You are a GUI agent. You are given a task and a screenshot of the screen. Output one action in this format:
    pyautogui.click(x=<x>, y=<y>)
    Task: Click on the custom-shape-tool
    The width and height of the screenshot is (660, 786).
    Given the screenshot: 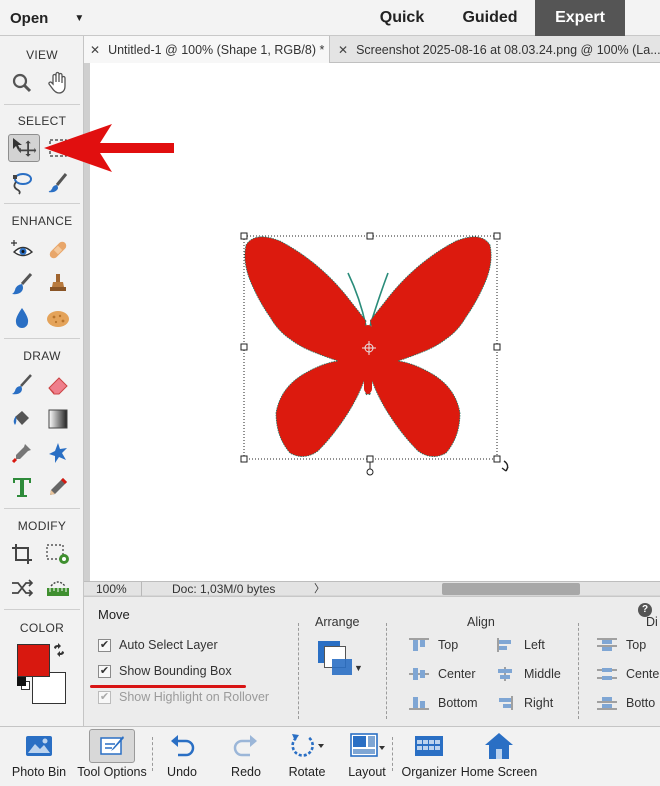 What is the action you would take?
    pyautogui.click(x=58, y=453)
    